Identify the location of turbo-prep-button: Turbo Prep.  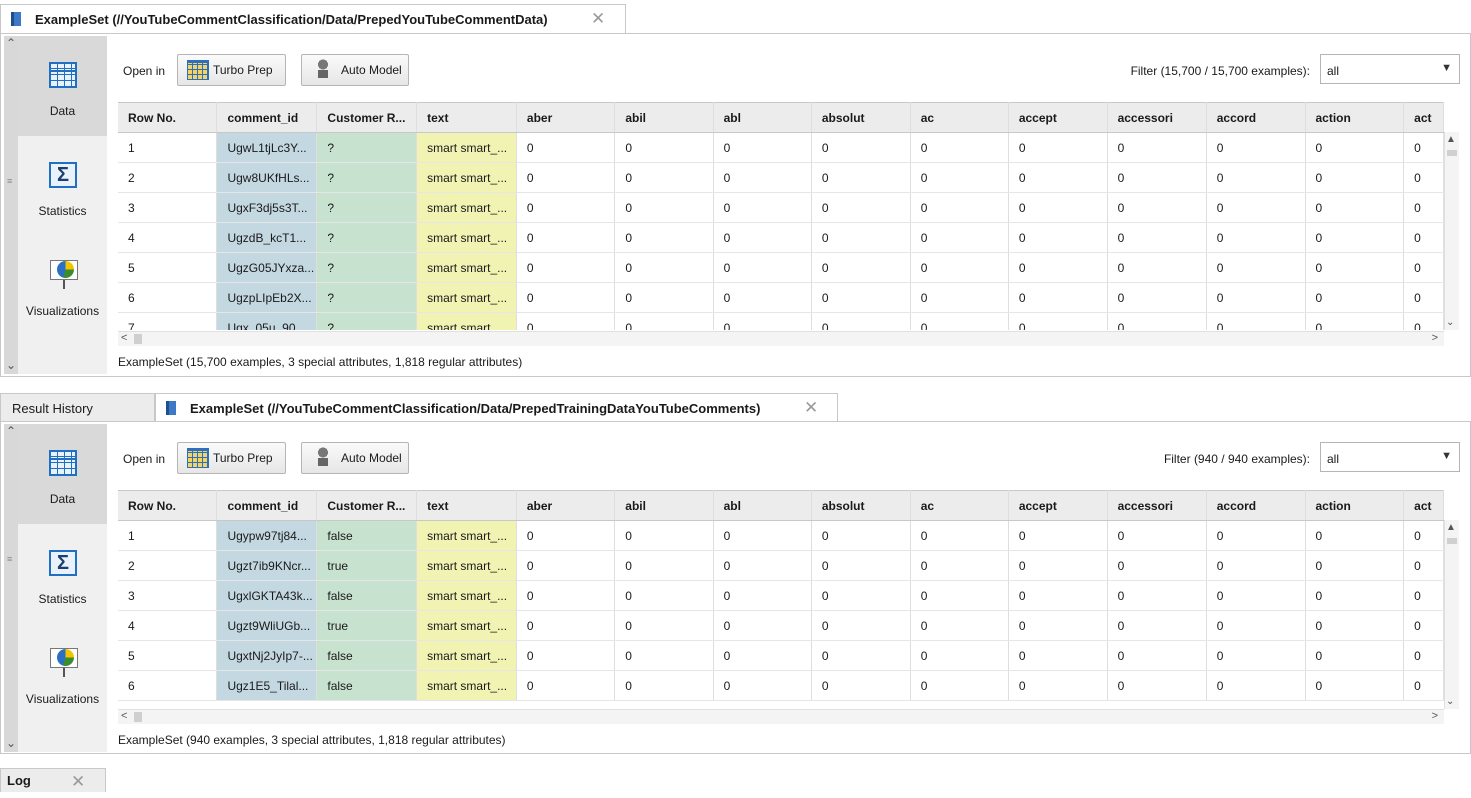
(231, 70).